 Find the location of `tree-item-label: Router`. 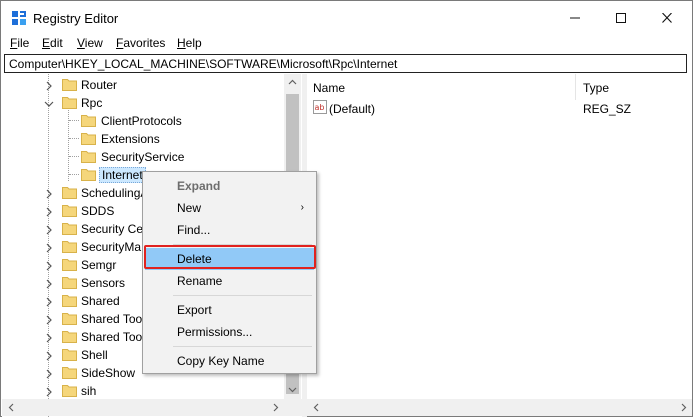

tree-item-label: Router is located at coordinates (99, 85).